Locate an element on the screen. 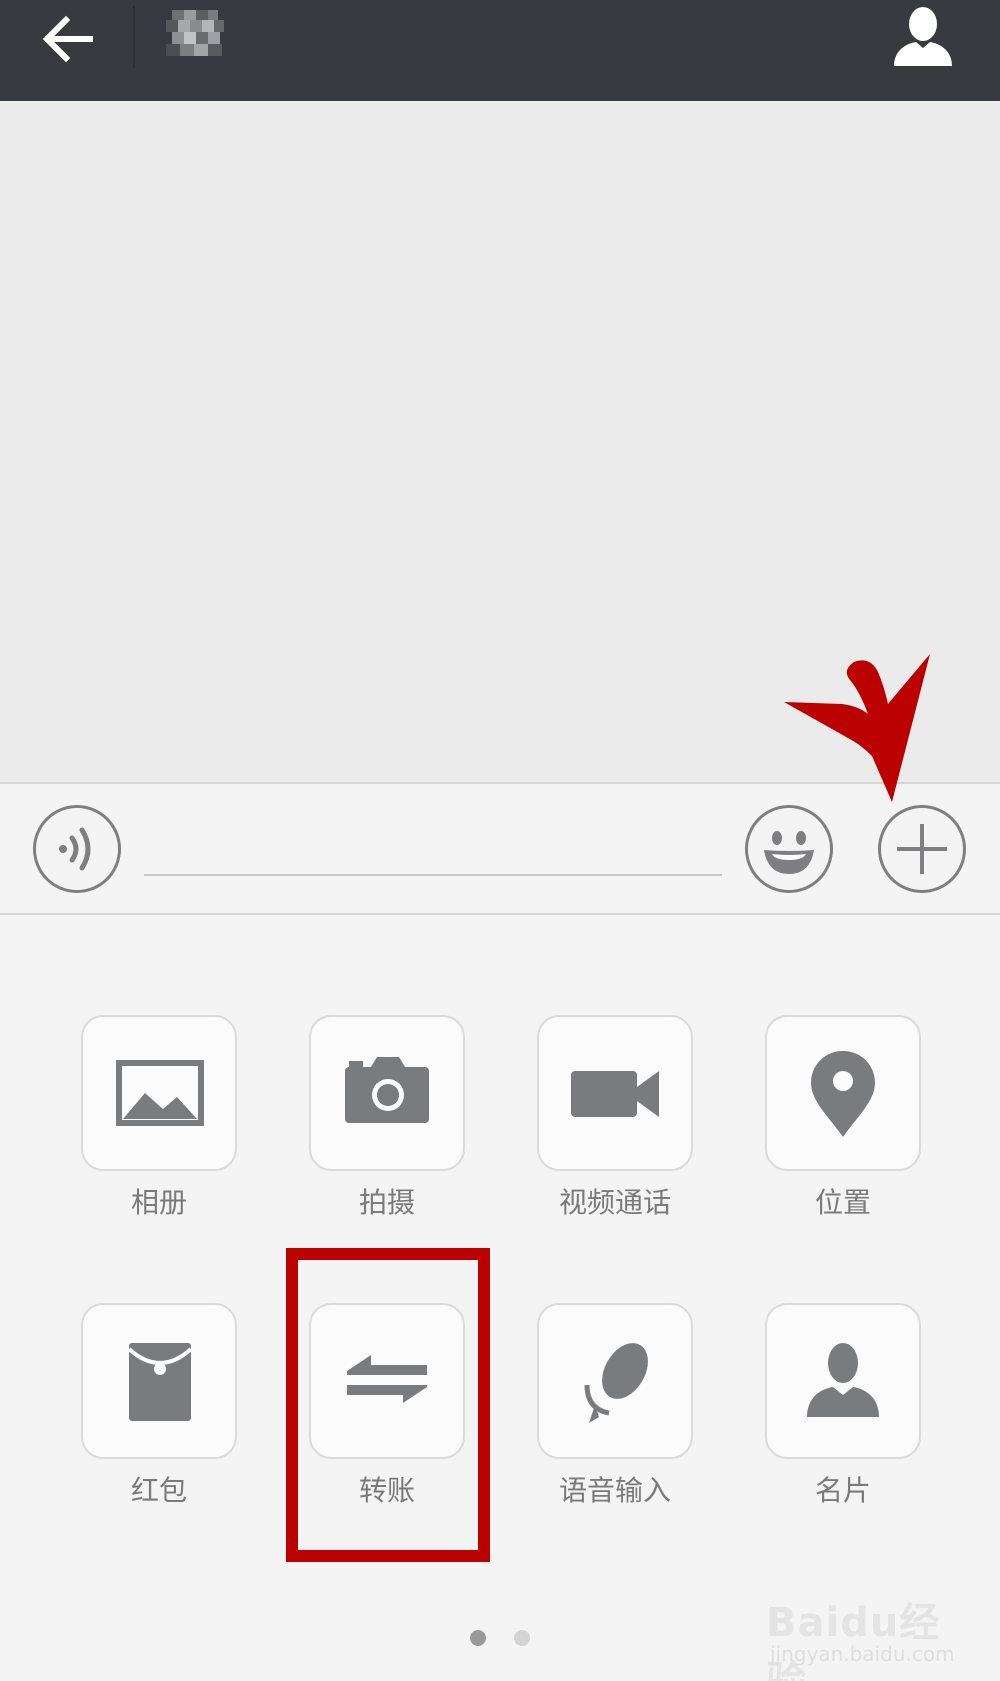 The width and height of the screenshot is (1000, 1681). location-pin-icon is located at coordinates (843, 1094).